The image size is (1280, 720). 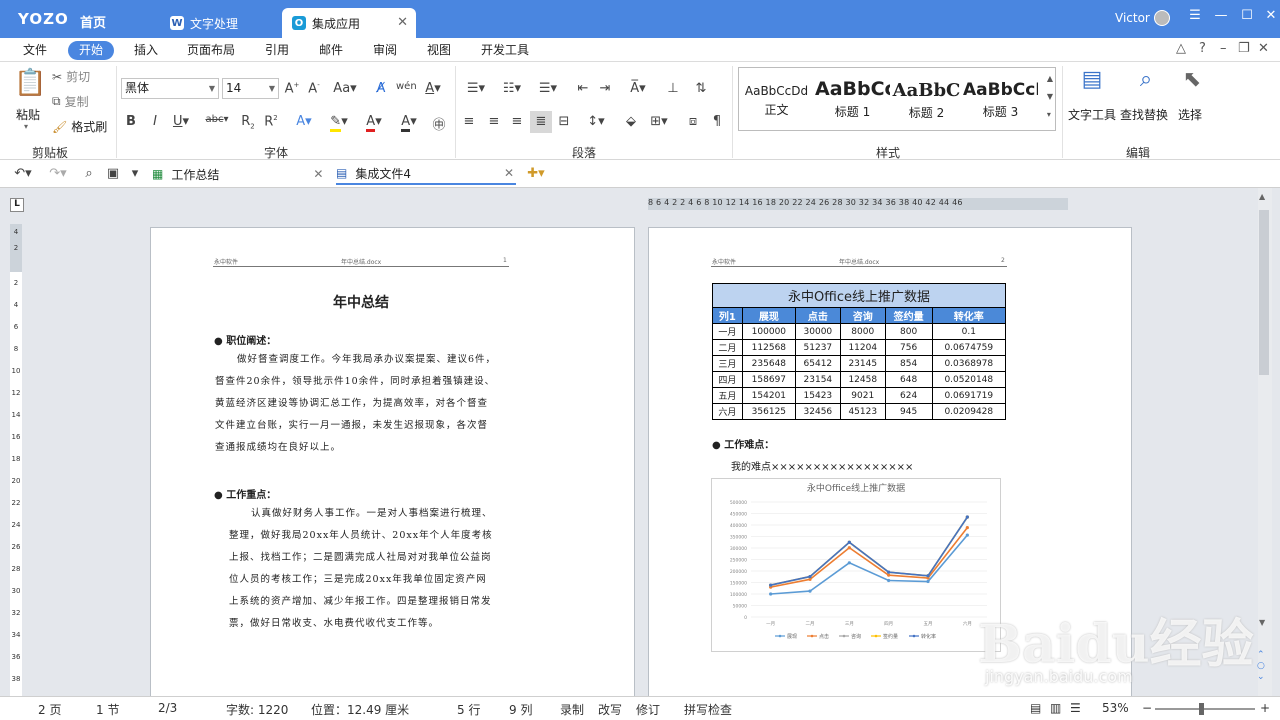 What do you see at coordinates (631, 121) in the screenshot?
I see `shading-icon: ⬙` at bounding box center [631, 121].